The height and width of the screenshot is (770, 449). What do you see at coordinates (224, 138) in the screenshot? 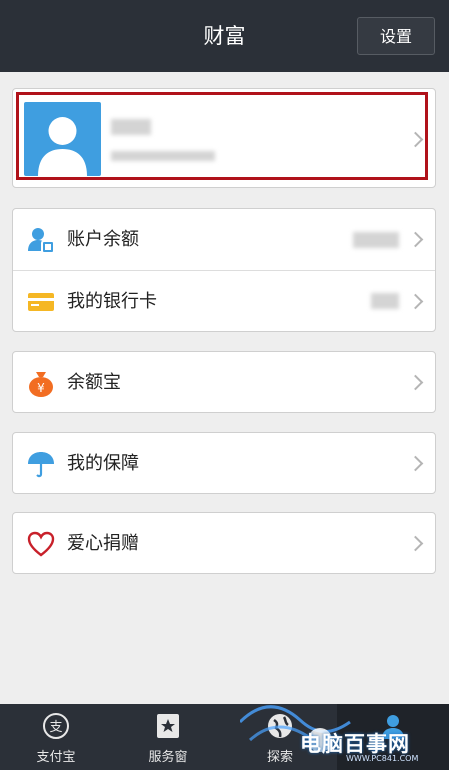
I see `profile-card` at bounding box center [224, 138].